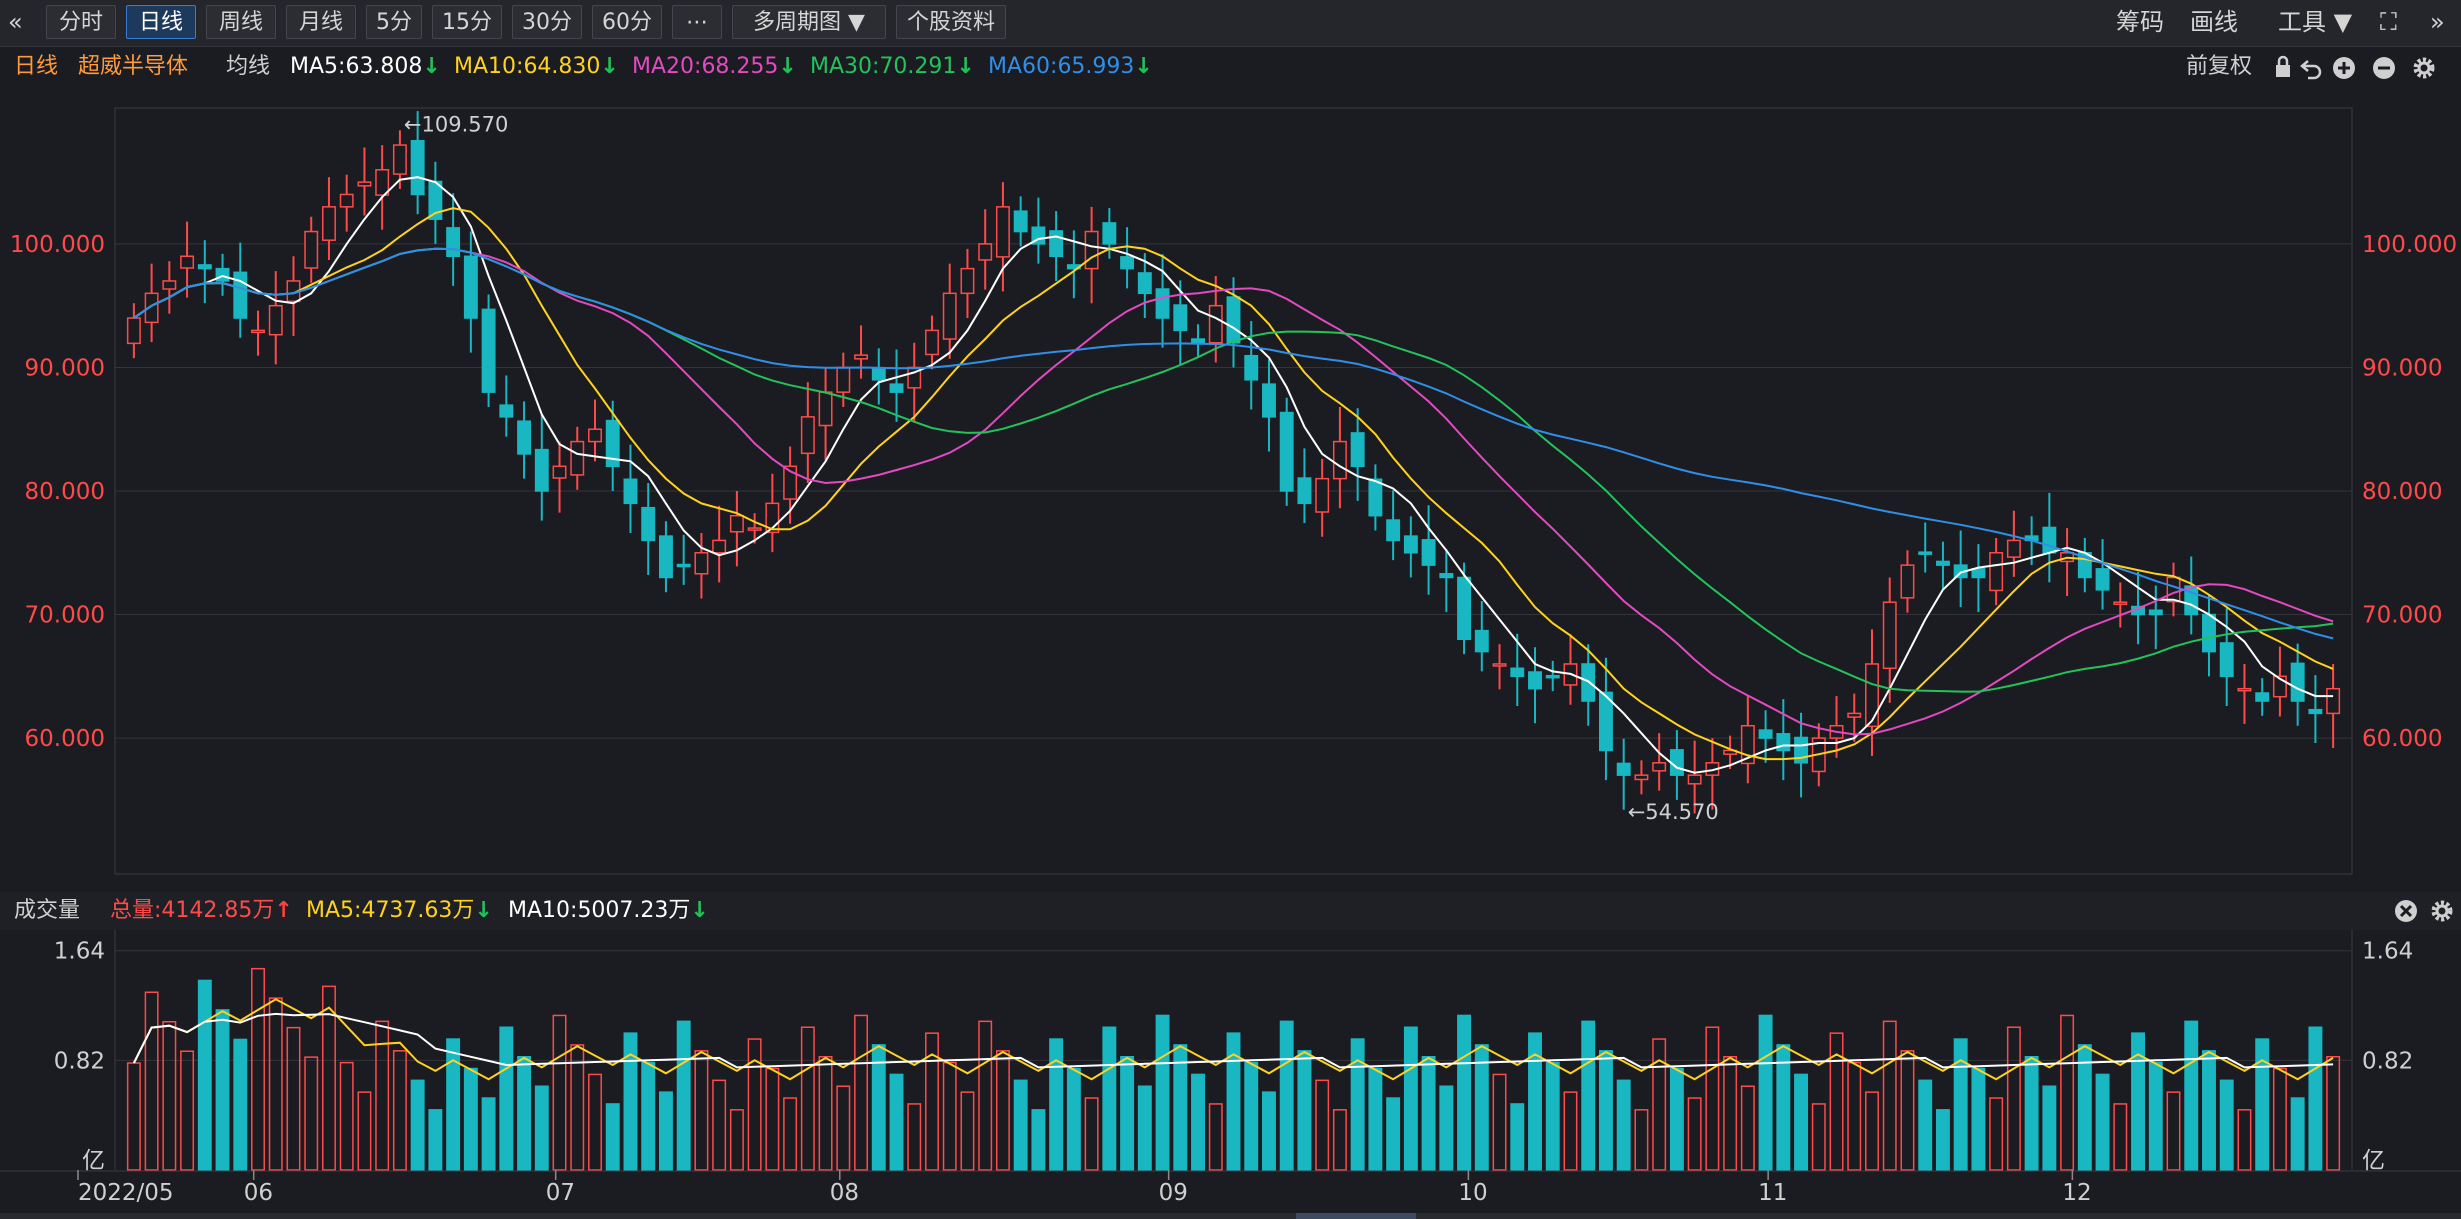  What do you see at coordinates (93, 1161) in the screenshot?
I see `volume-tick-label: 亿` at bounding box center [93, 1161].